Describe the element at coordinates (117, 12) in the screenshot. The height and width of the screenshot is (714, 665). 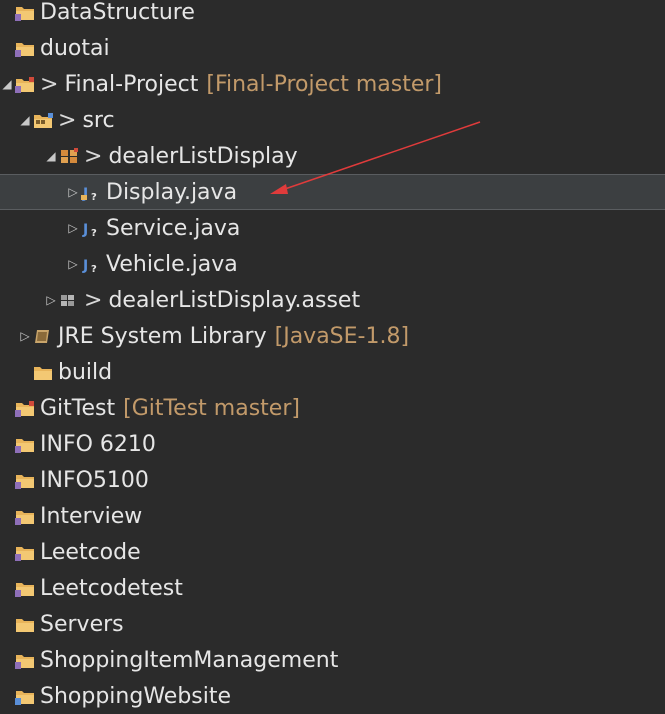
I see `tree-item-label: DataStructure` at that location.